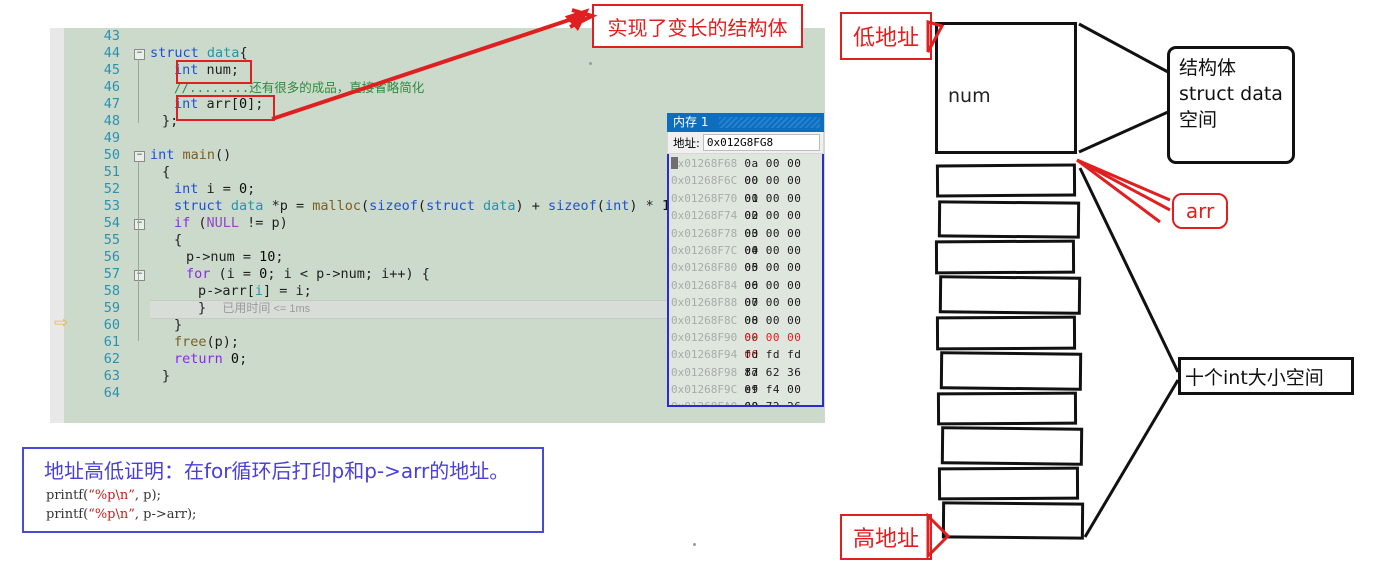 This screenshot has height=572, width=1400. Describe the element at coordinates (1131, 458) in the screenshot. I see `connector-array-bottom` at that location.